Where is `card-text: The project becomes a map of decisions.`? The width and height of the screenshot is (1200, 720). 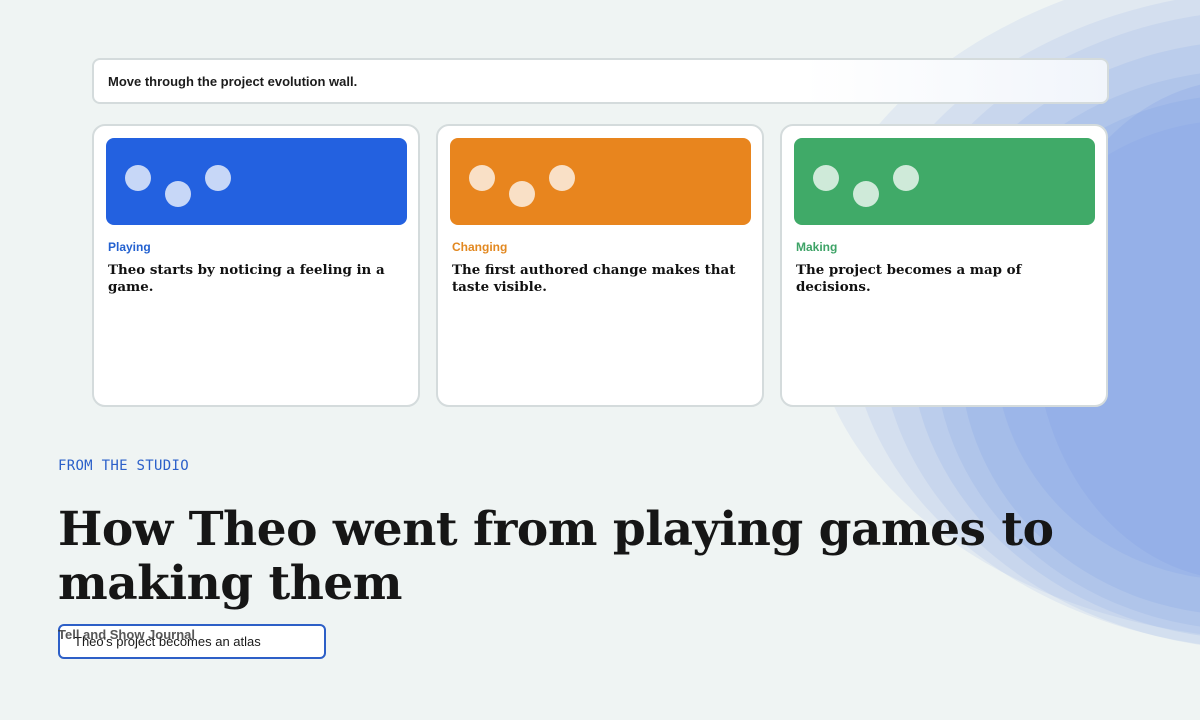 card-text: The project becomes a map of decisions. is located at coordinates (909, 278).